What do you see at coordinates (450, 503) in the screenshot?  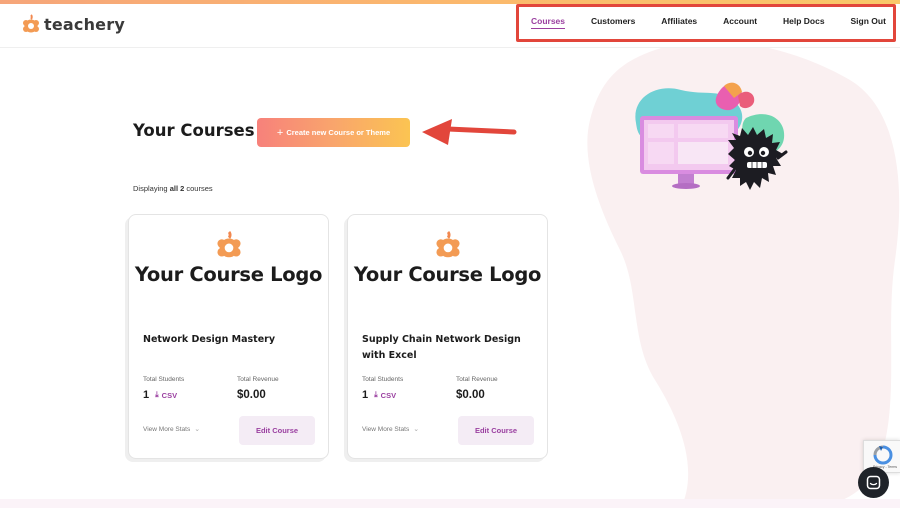 I see `footer-band` at bounding box center [450, 503].